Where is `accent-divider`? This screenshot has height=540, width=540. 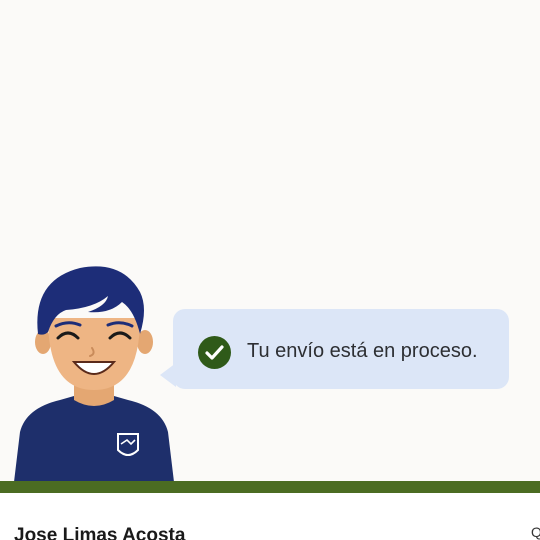
accent-divider is located at coordinates (270, 487).